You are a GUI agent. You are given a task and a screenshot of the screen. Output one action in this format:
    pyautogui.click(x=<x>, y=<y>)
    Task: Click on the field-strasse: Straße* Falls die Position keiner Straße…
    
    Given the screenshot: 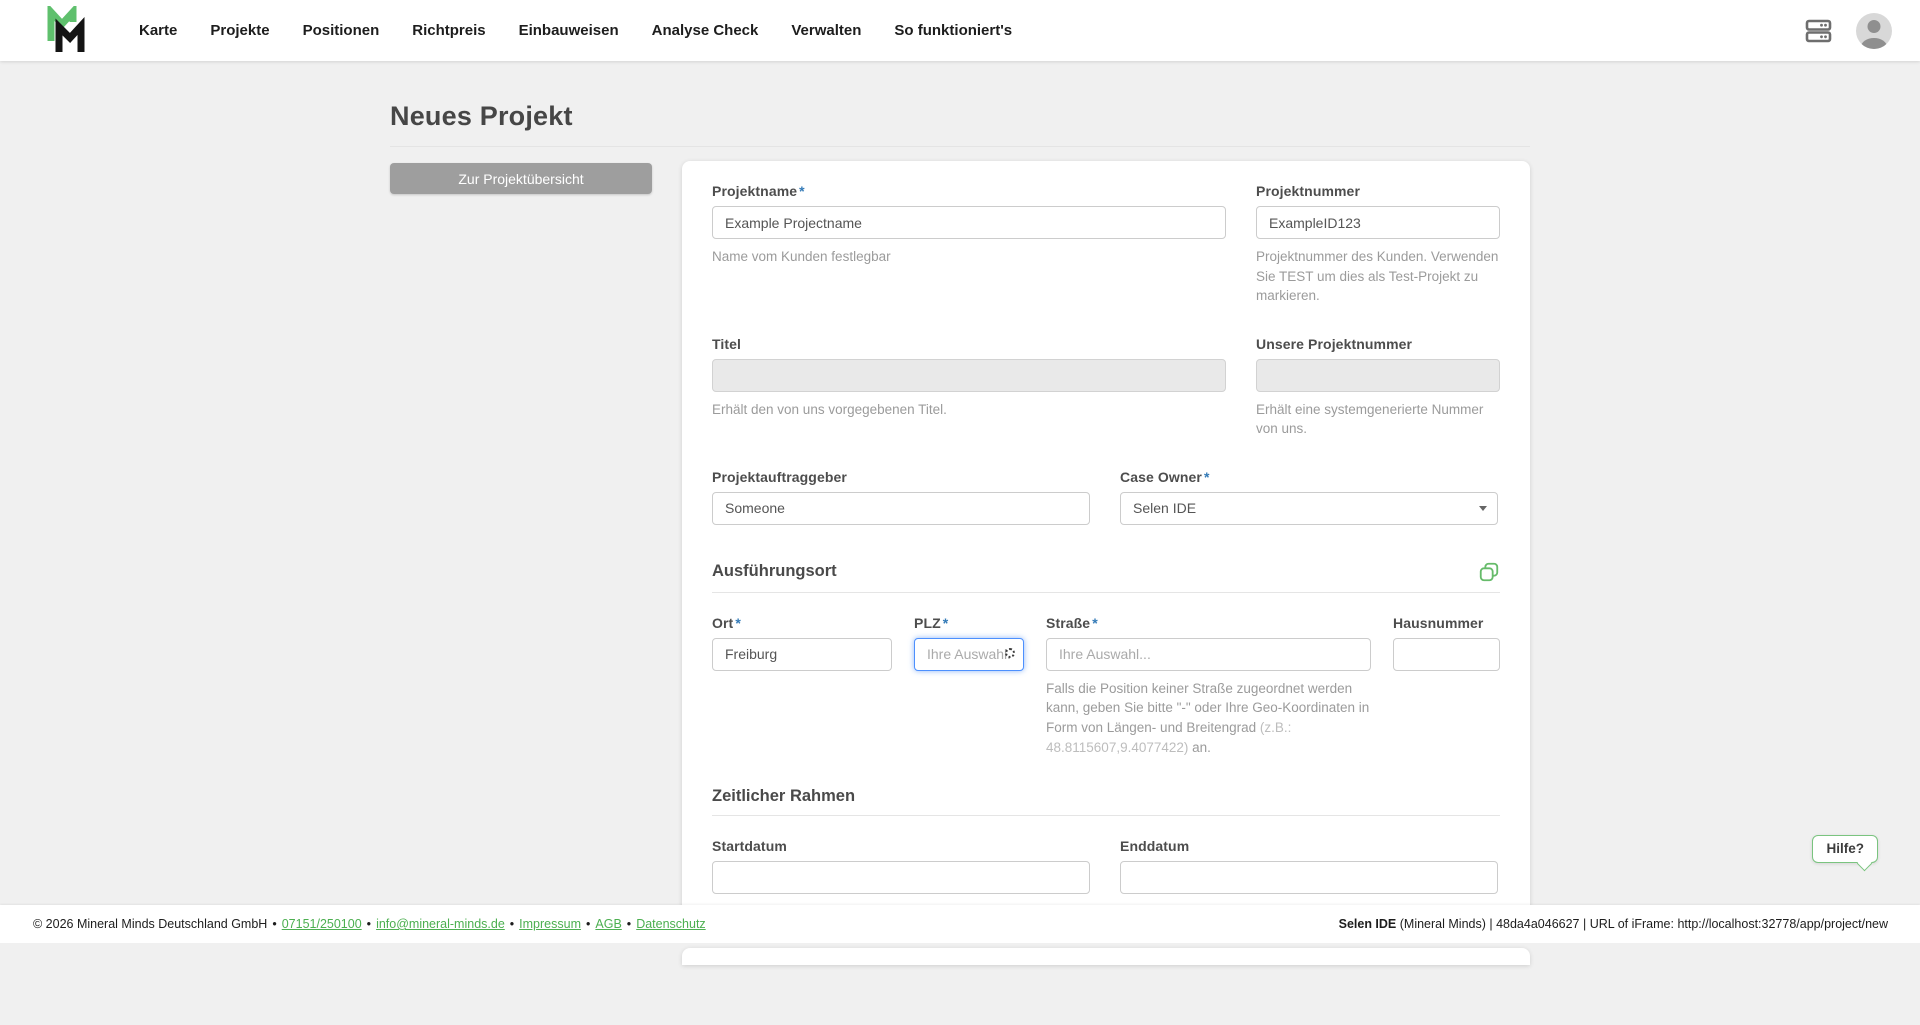 What is the action you would take?
    pyautogui.click(x=1208, y=686)
    